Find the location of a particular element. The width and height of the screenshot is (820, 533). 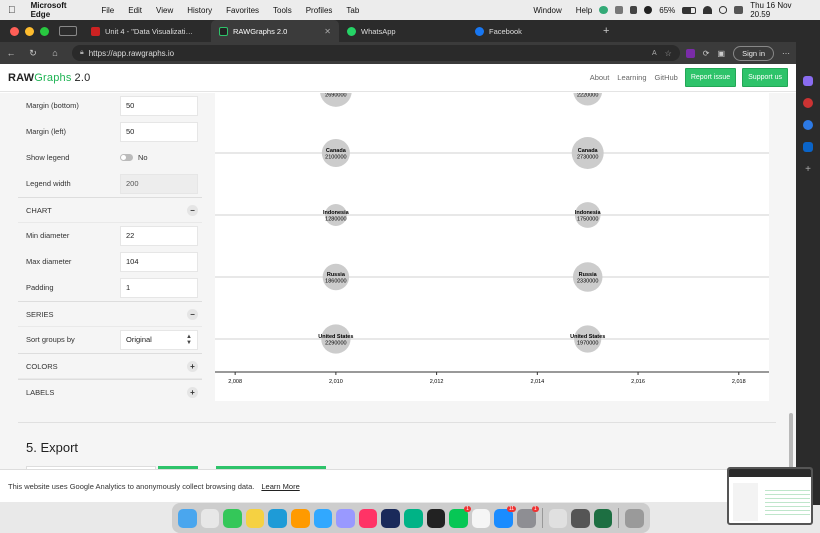

control-center-icon is located at coordinates (739, 10).